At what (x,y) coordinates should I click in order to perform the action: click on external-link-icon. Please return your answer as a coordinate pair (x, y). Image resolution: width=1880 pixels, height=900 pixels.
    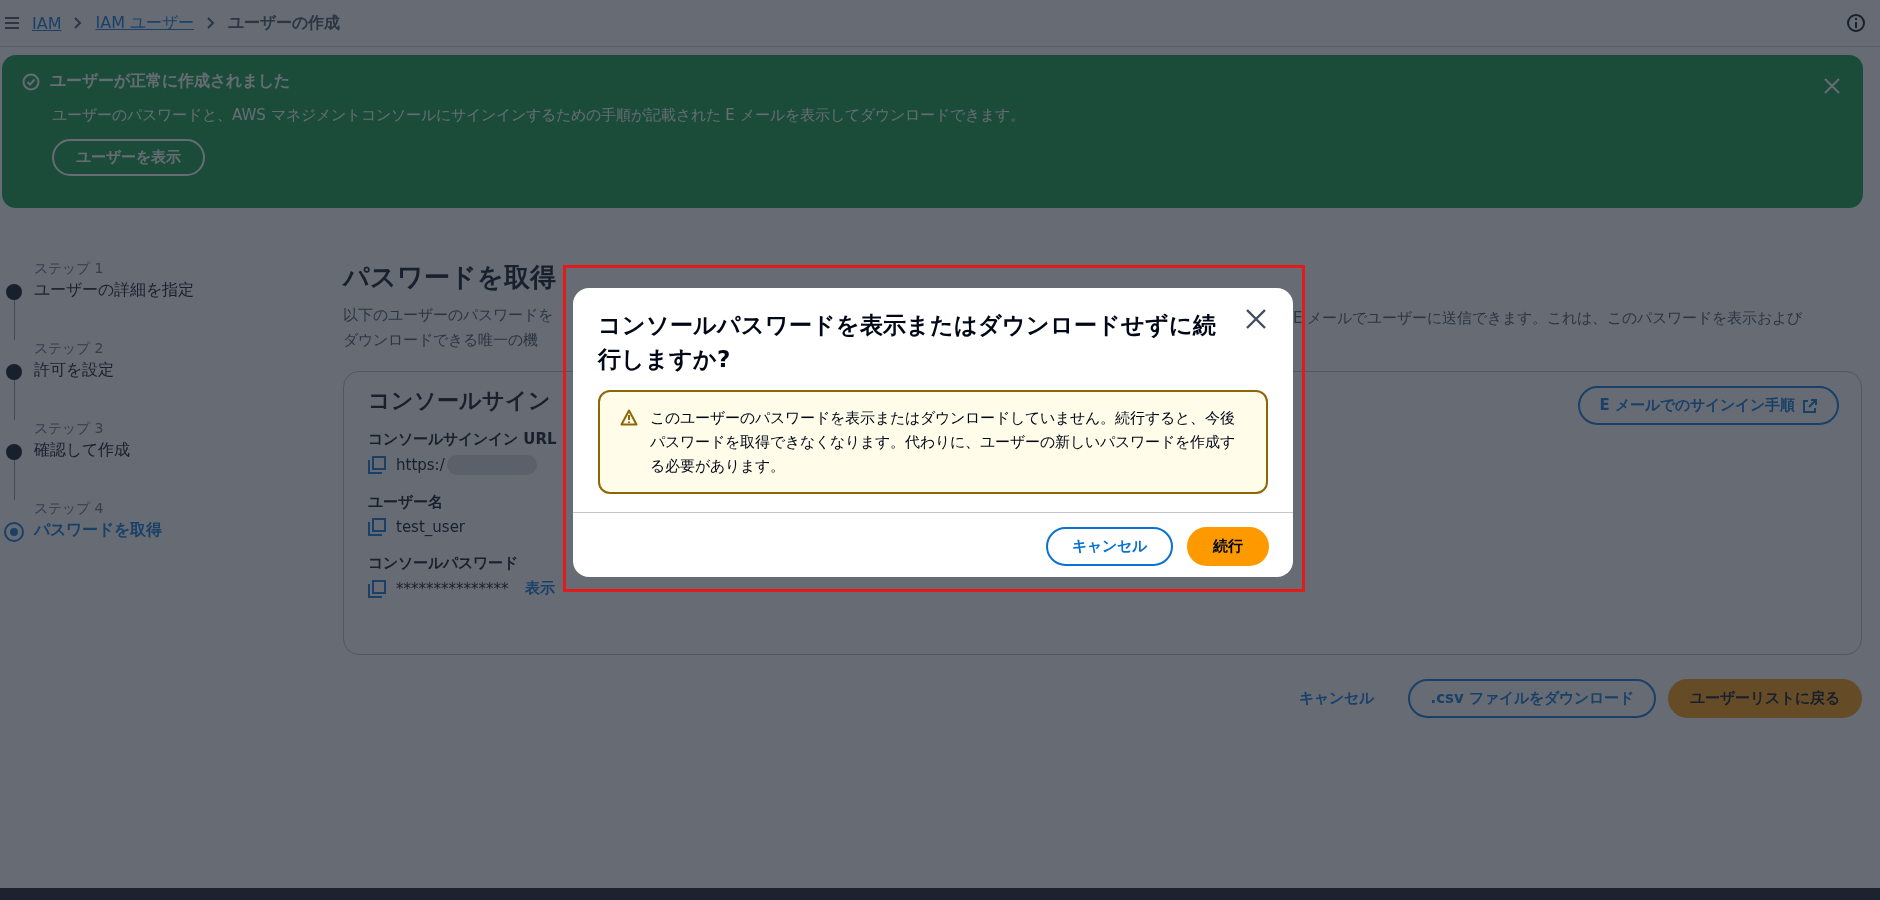
    Looking at the image, I should click on (1810, 405).